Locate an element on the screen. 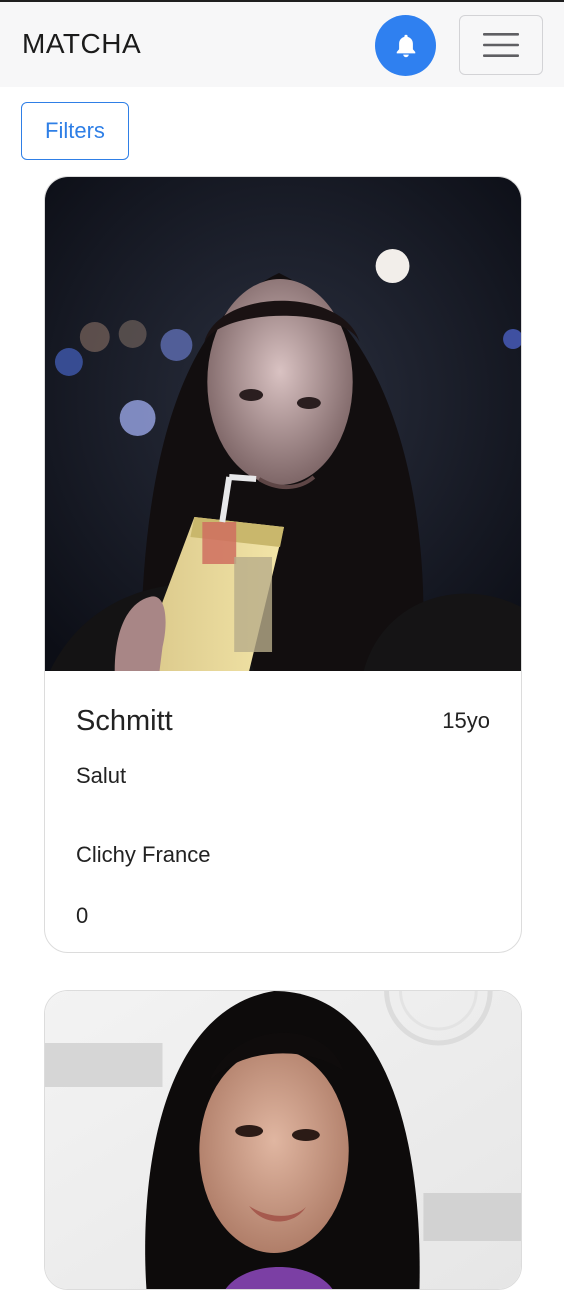 This screenshot has width=564, height=1290. profile-age: 15yo is located at coordinates (466, 720).